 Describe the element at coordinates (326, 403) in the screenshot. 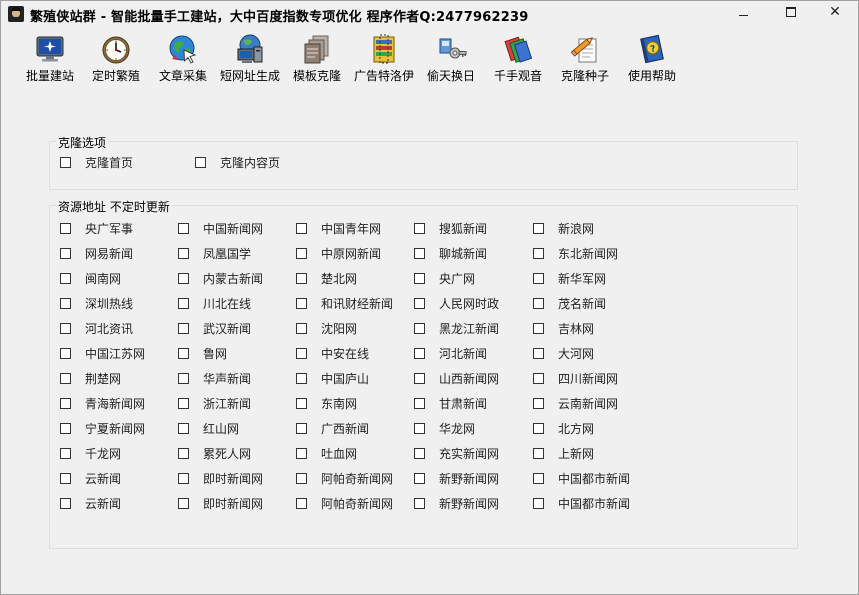

I see `source-checkbox: 东南网` at that location.